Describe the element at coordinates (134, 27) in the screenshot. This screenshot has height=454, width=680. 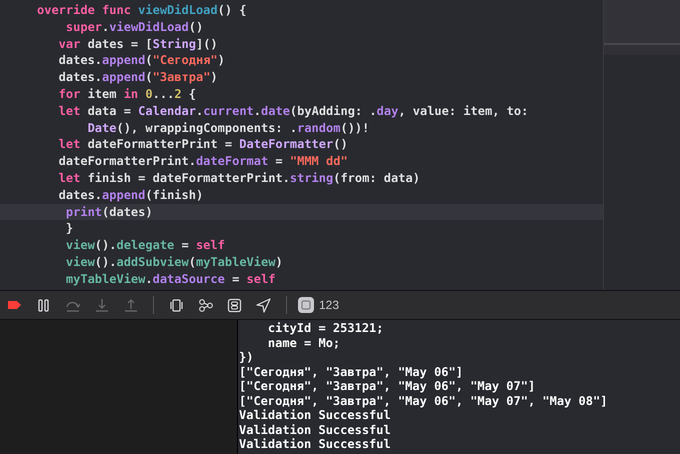
I see `code-line: super.viewDidLoad()` at that location.